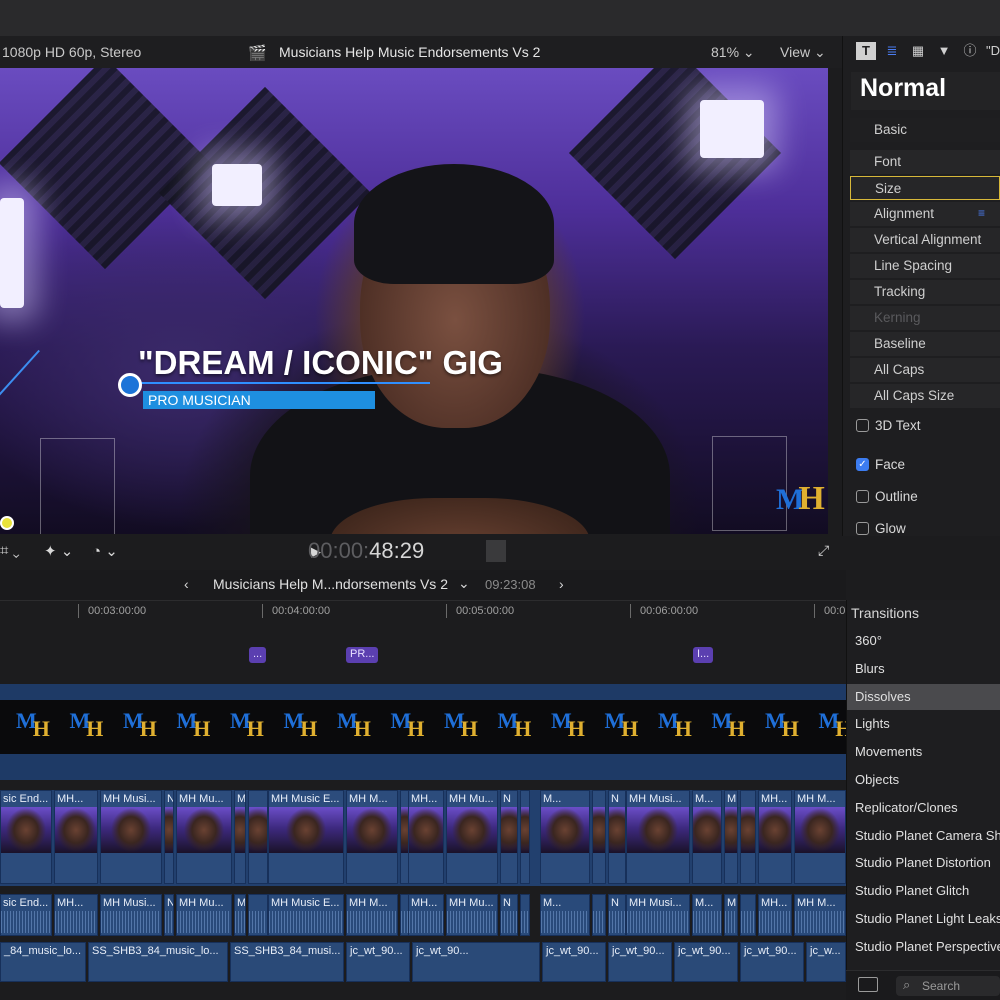  What do you see at coordinates (944, 51) in the screenshot?
I see `filter-tab-icon: ▼` at bounding box center [944, 51].